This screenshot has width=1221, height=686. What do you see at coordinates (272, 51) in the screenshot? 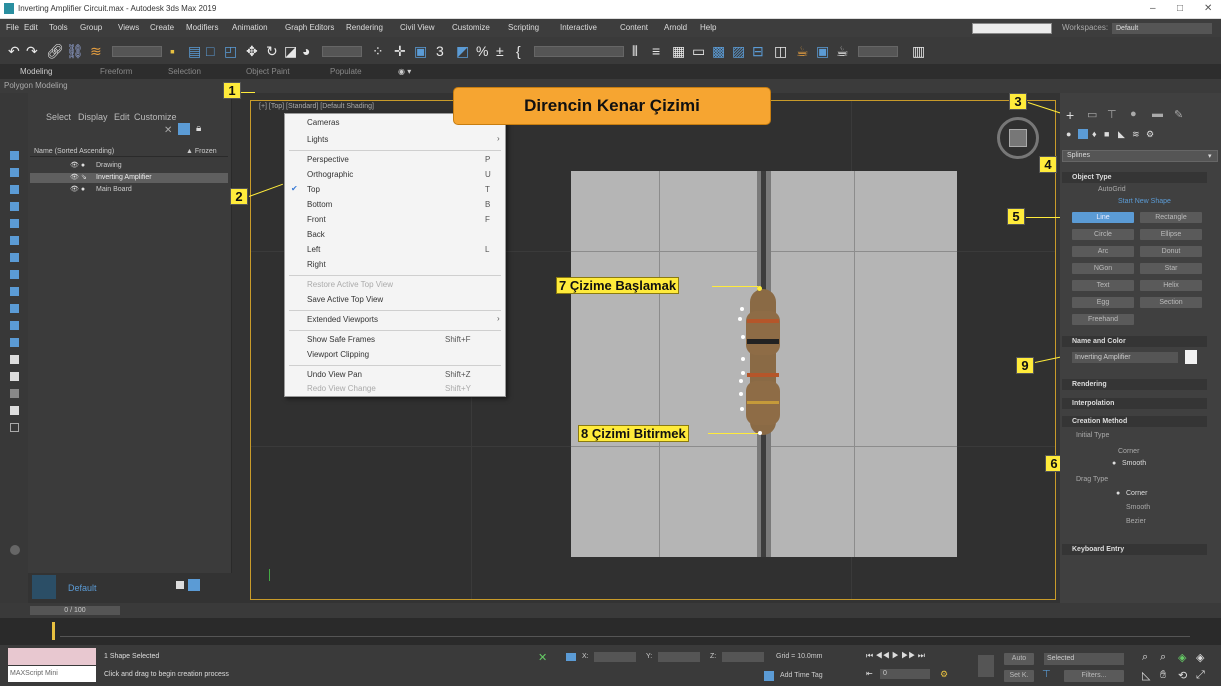
I see `rotate-icon: ↻` at bounding box center [272, 51].